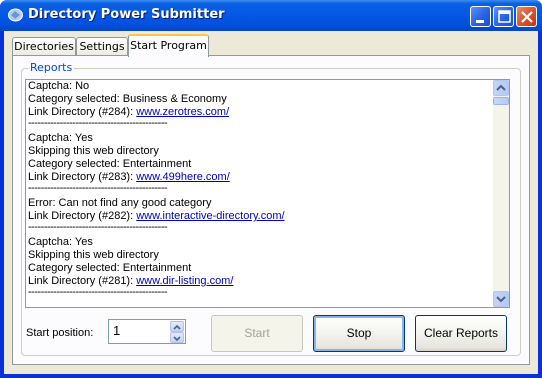  What do you see at coordinates (359, 333) in the screenshot?
I see `stop-button: Stop` at bounding box center [359, 333].